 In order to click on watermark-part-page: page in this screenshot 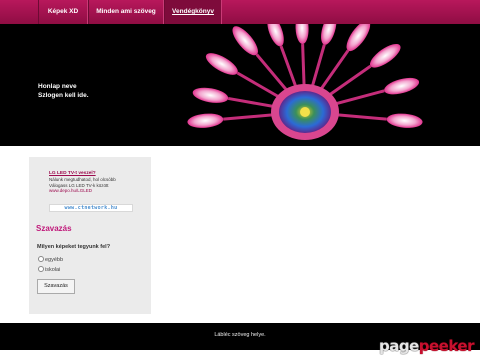, I will do `click(398, 346)`.